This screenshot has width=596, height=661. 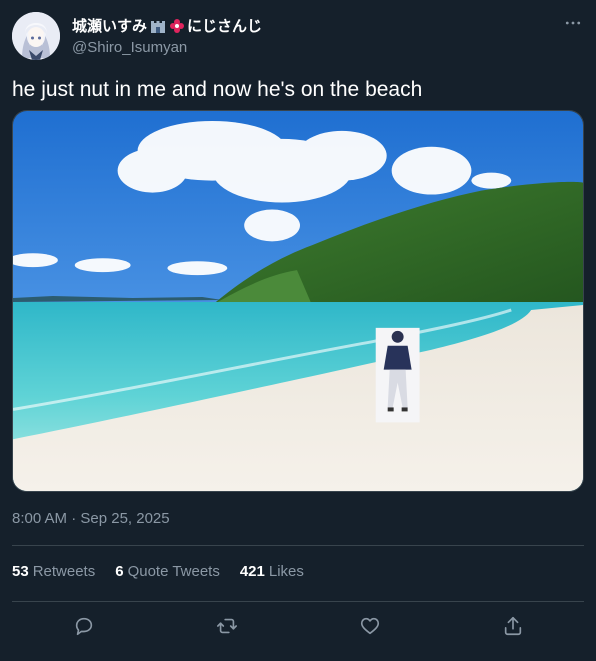 I want to click on tweet-stats: 53 Retweets 6 Quote Tweets 421 Likes, so click(x=158, y=571).